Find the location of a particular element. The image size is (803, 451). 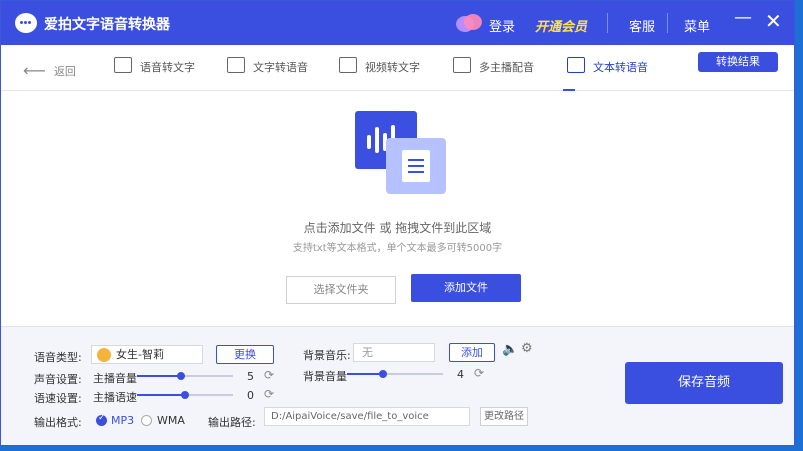

app-logo-icon is located at coordinates (26, 23).